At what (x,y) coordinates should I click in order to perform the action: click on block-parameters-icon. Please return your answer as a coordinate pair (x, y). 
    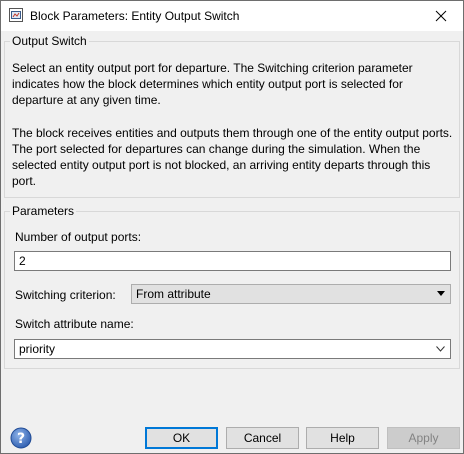
    Looking at the image, I should click on (16, 15).